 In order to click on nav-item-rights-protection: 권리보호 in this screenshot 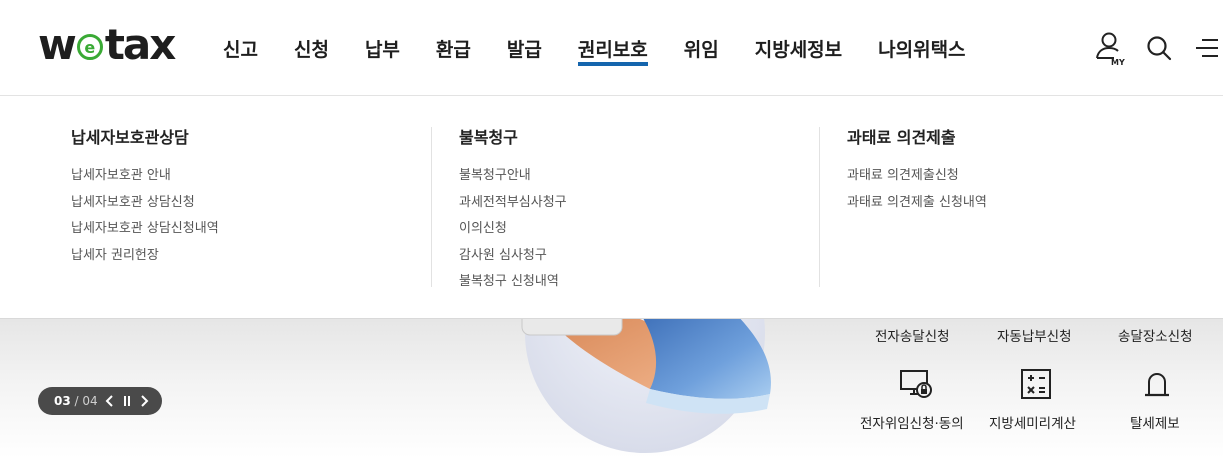, I will do `click(612, 48)`.